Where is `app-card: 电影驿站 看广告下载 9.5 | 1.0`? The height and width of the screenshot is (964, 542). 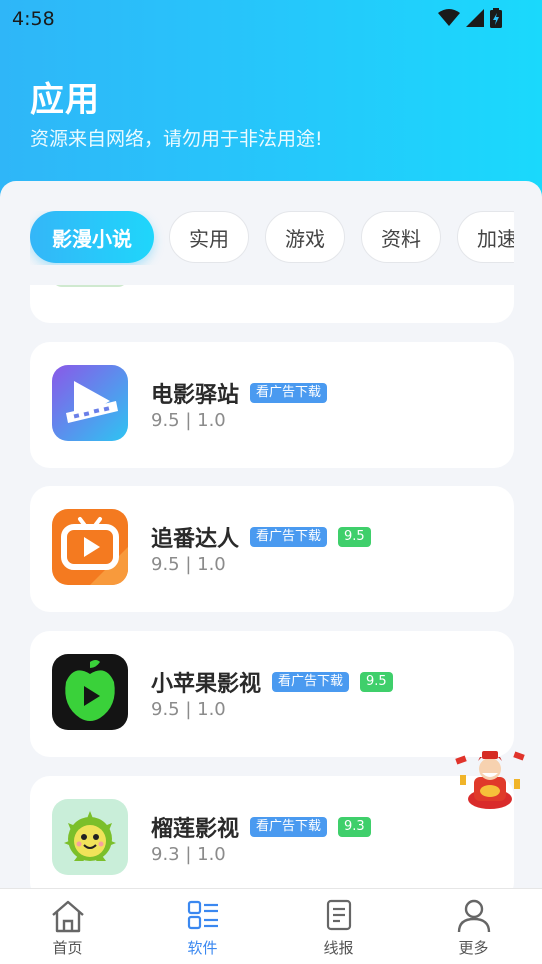 app-card: 电影驿站 看广告下载 9.5 | 1.0 is located at coordinates (272, 405).